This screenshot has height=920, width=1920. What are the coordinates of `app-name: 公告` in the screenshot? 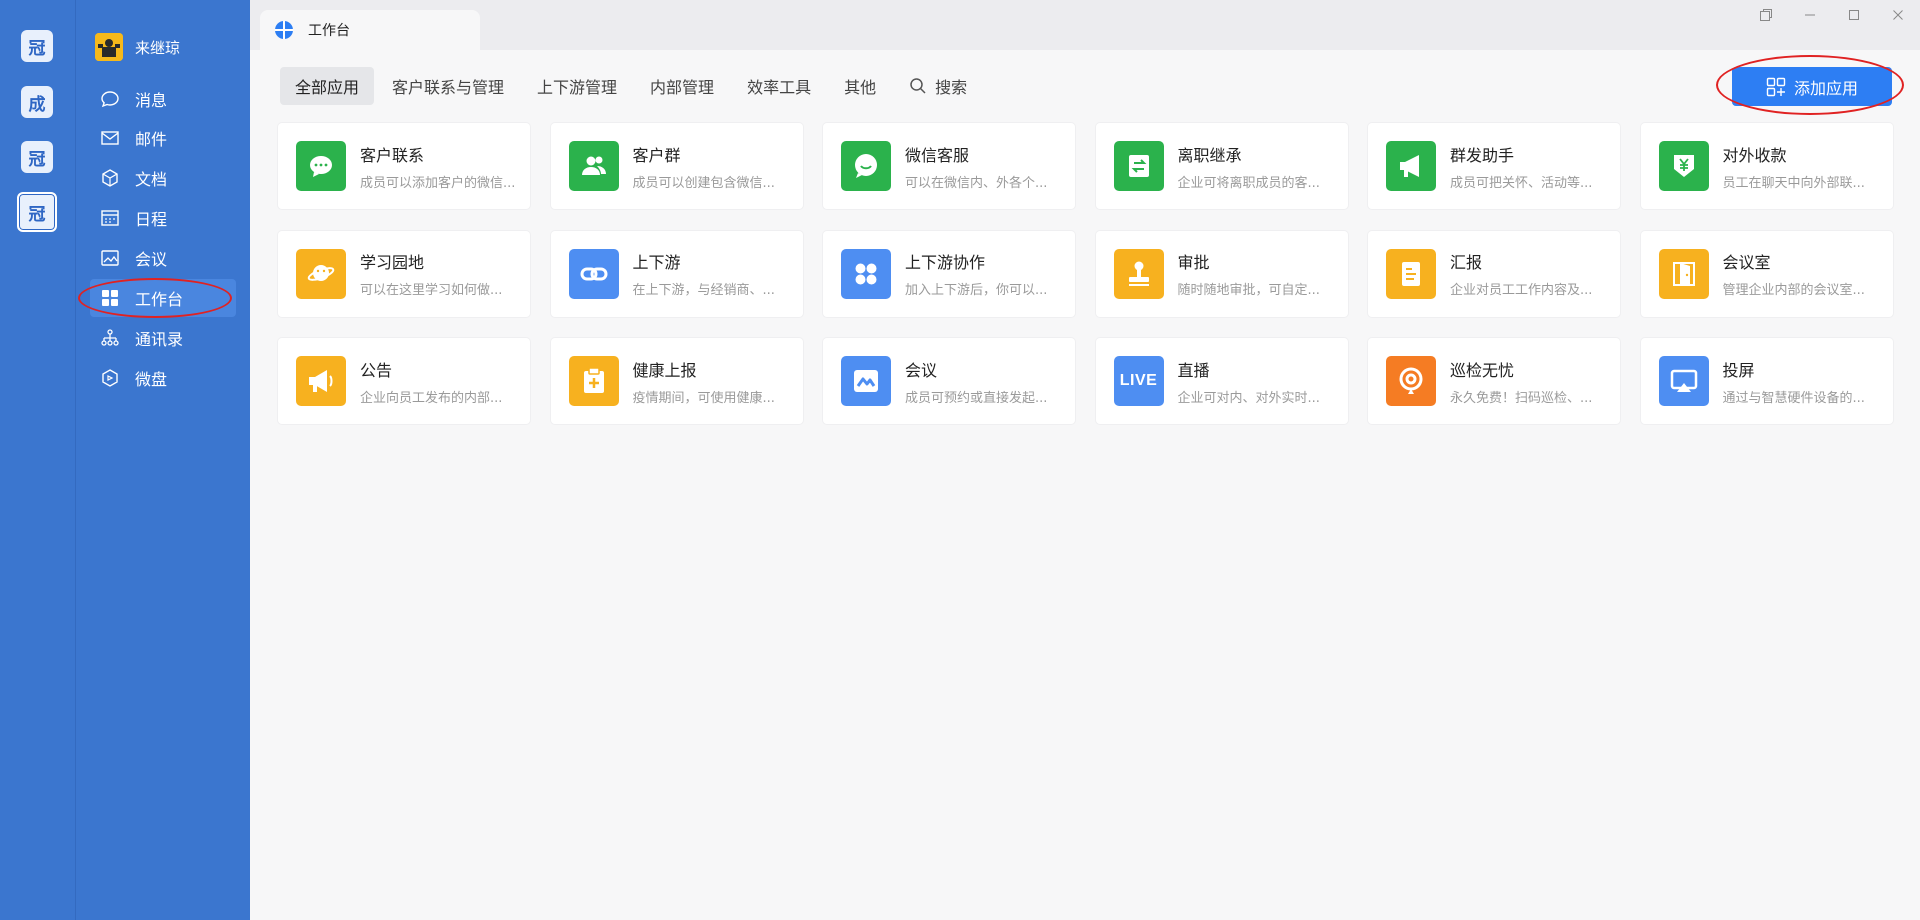 It's located at (376, 370).